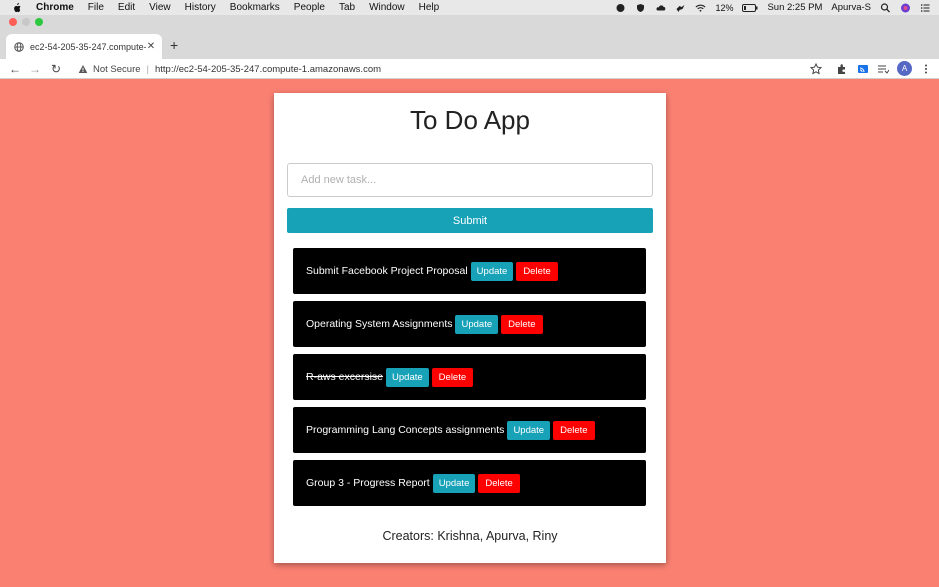 The width and height of the screenshot is (939, 587). Describe the element at coordinates (117, 69) in the screenshot. I see `security-label: Not Secure` at that location.